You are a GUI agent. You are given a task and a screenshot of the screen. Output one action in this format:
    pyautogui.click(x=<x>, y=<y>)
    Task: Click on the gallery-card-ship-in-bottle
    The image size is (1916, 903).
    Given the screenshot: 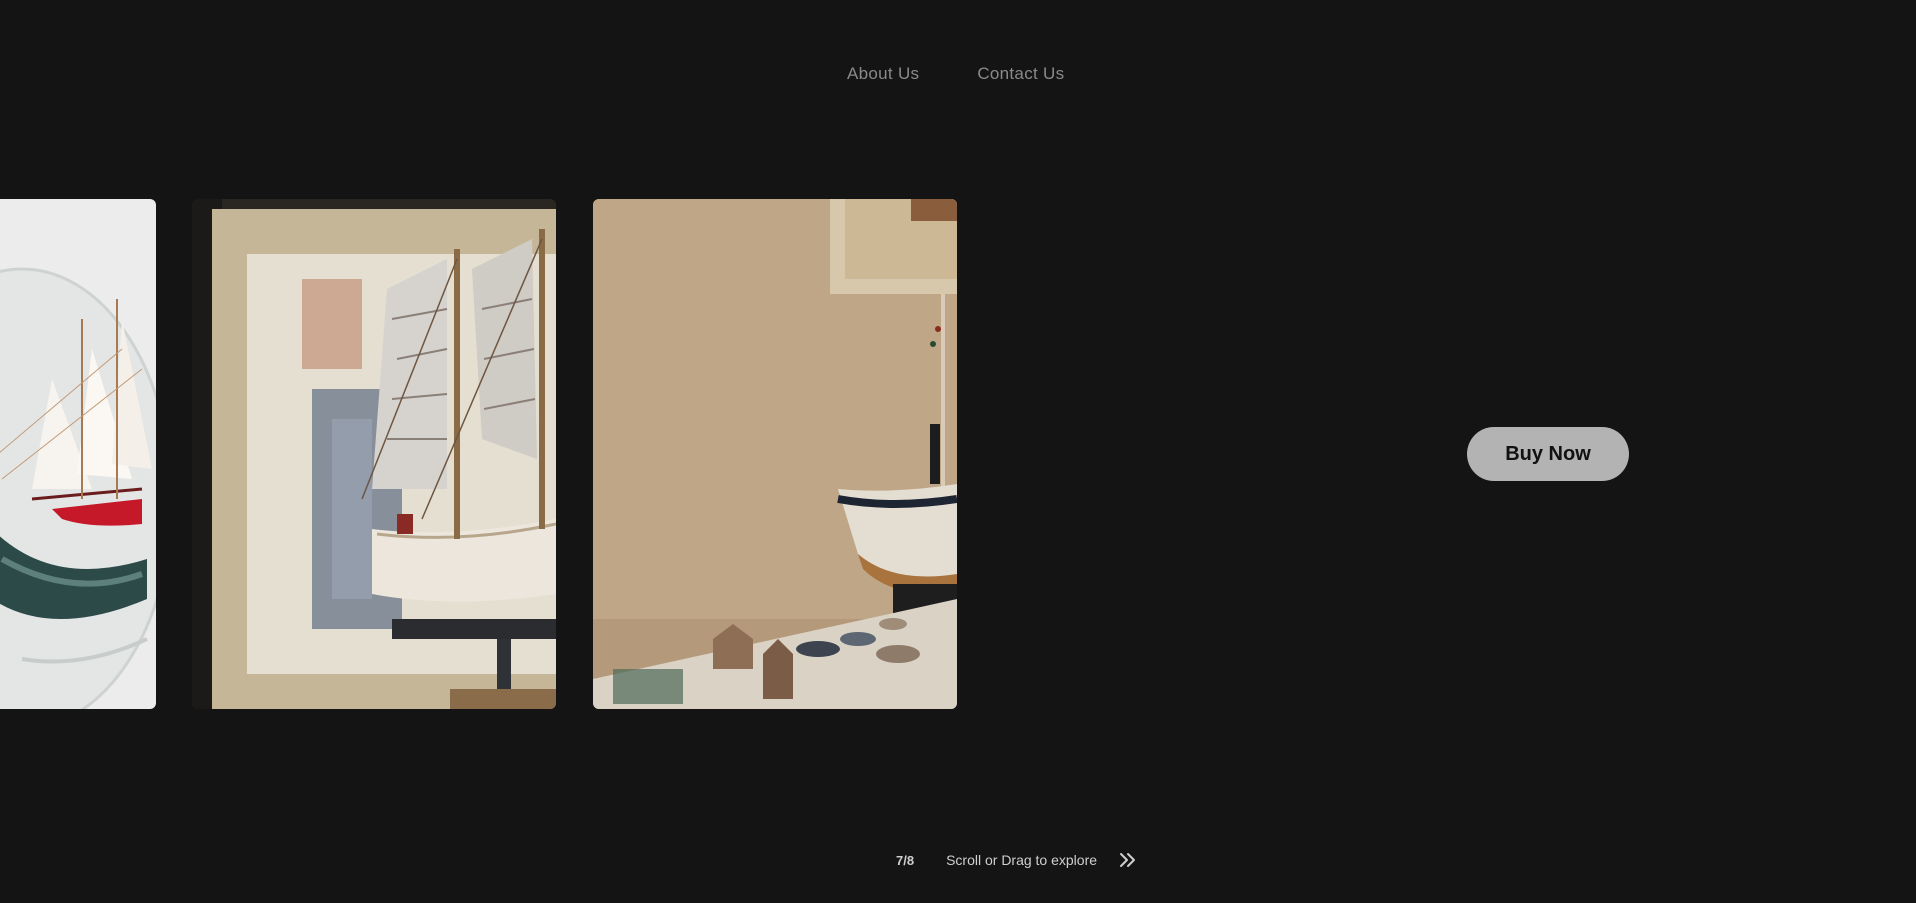 What is the action you would take?
    pyautogui.click(x=78, y=454)
    